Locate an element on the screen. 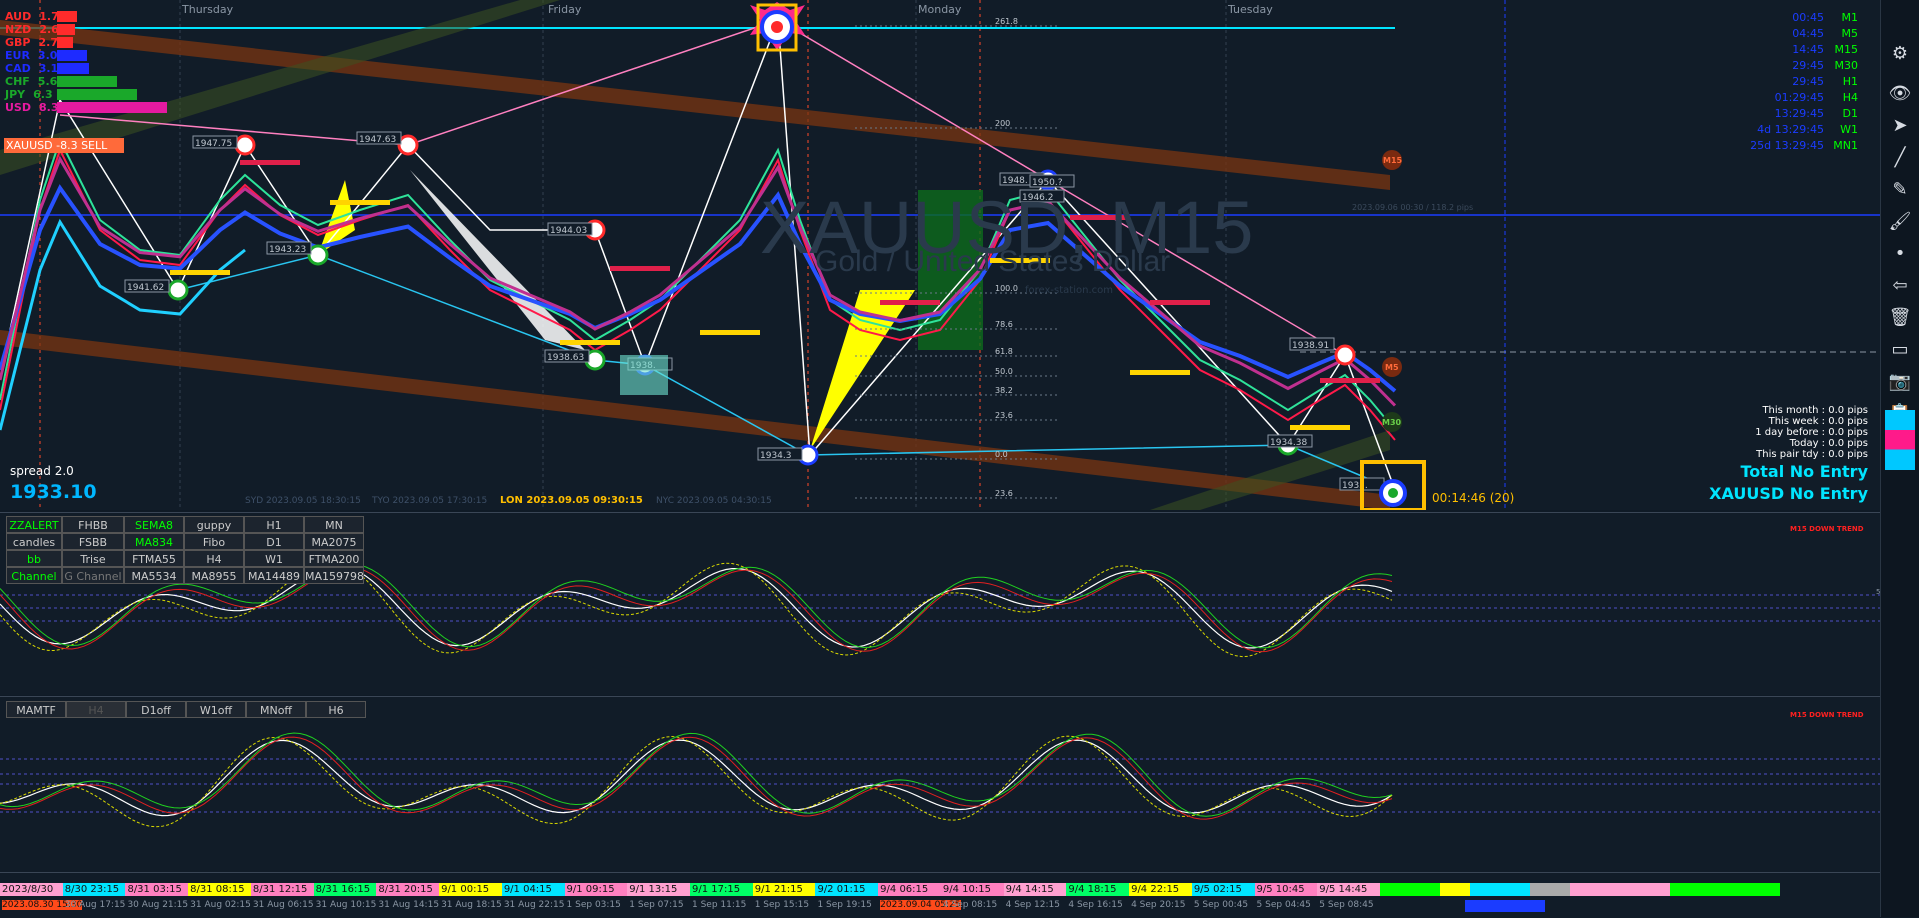 The height and width of the screenshot is (918, 1919). shapes-icon: ▭ is located at coordinates (1900, 350).